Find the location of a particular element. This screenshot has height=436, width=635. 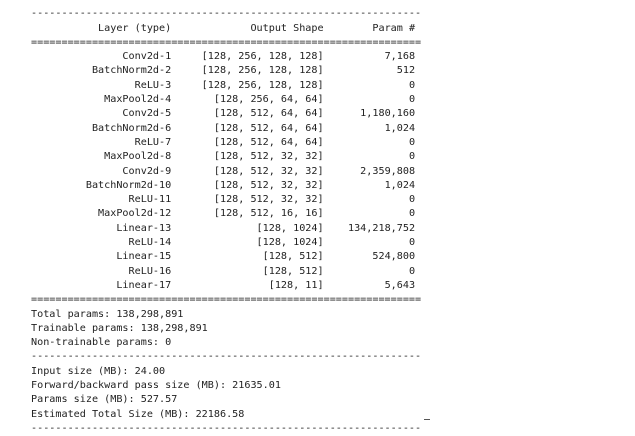

layer-row: Linear-15 [128, 512] 524,800 is located at coordinates (223, 256).